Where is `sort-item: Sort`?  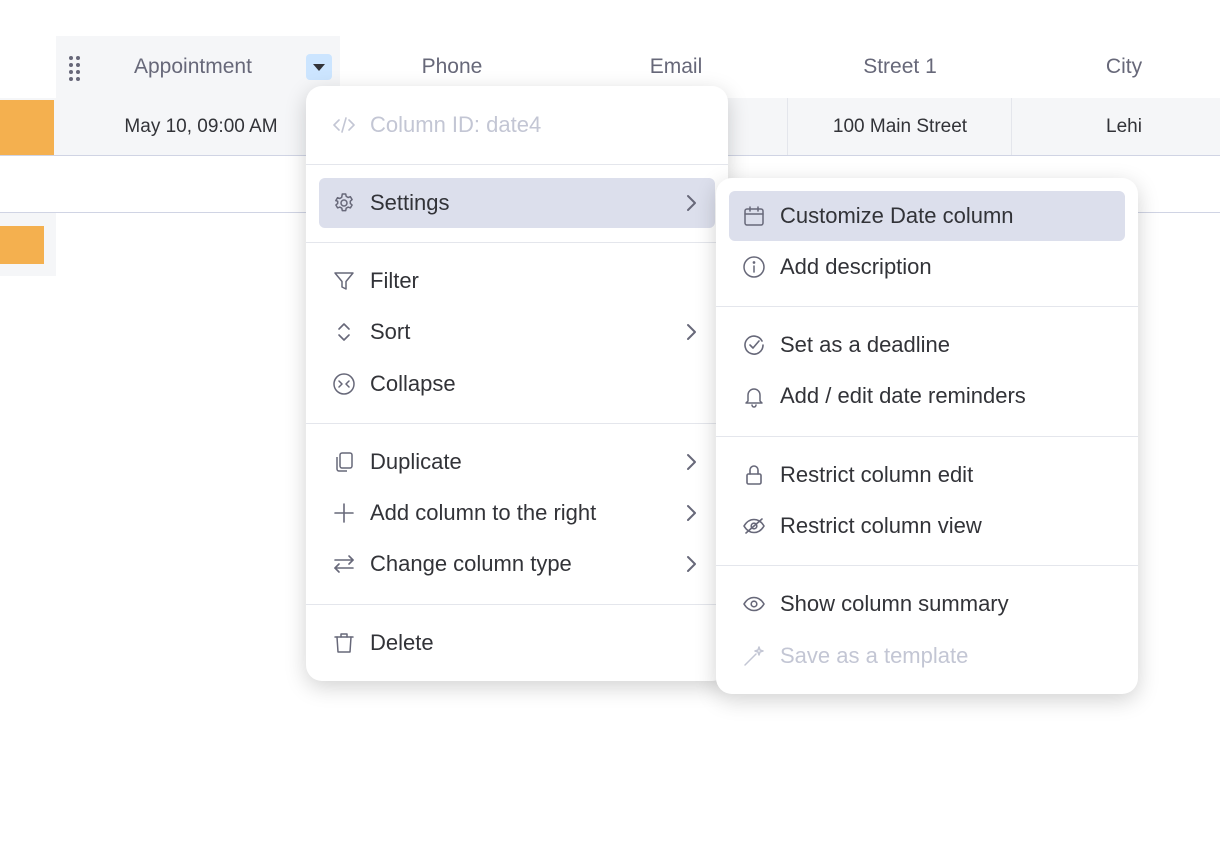
sort-item: Sort is located at coordinates (517, 332).